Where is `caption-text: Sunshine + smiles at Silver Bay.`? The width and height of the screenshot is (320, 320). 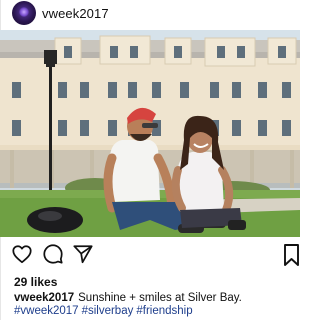
caption-text: Sunshine + smiles at Silver Bay. is located at coordinates (160, 298).